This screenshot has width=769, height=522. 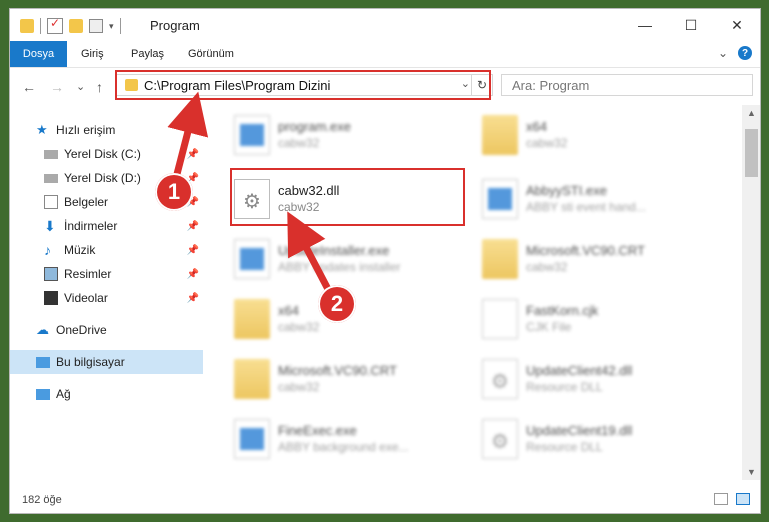 I want to click on address-bar-highlight, so click(x=303, y=85).